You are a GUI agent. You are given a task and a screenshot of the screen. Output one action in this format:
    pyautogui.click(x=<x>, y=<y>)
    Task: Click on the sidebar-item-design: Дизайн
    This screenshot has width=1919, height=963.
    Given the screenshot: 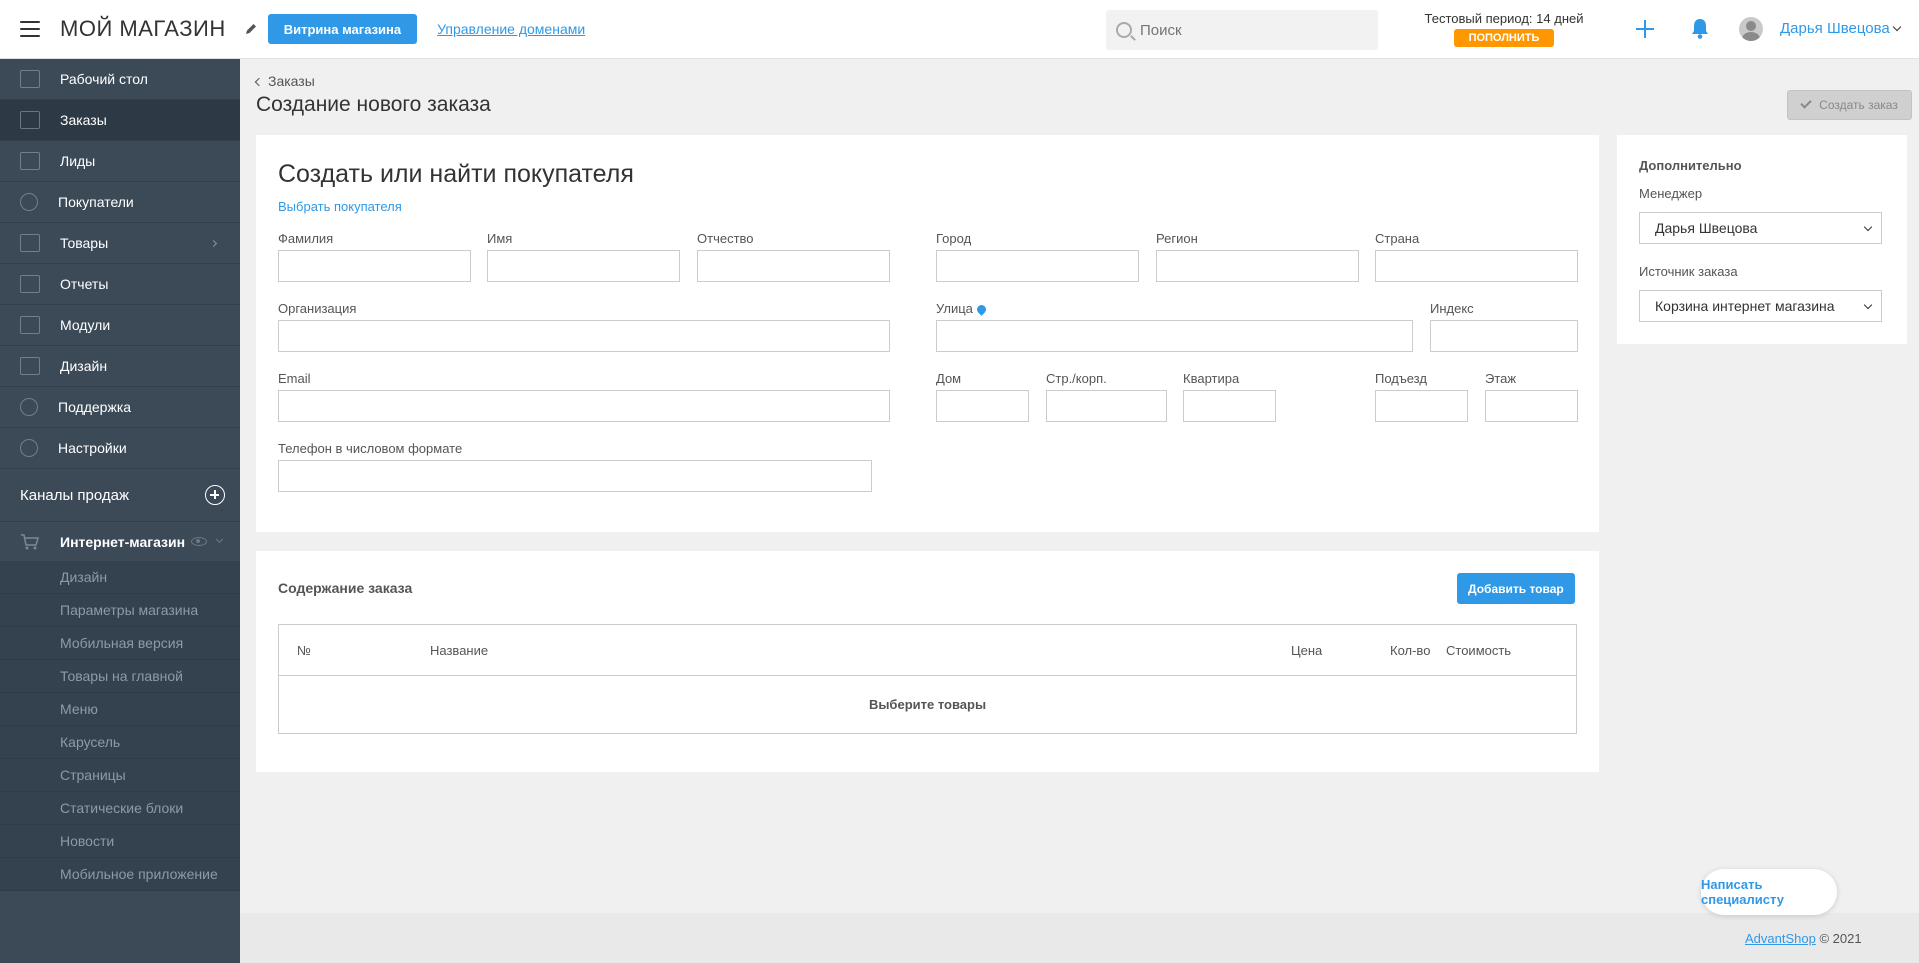 What is the action you would take?
    pyautogui.click(x=120, y=366)
    